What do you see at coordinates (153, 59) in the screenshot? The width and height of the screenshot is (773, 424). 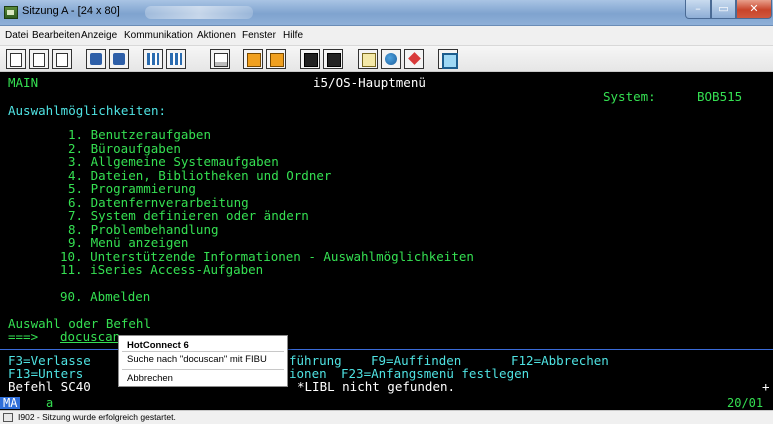 I see `display-icon` at bounding box center [153, 59].